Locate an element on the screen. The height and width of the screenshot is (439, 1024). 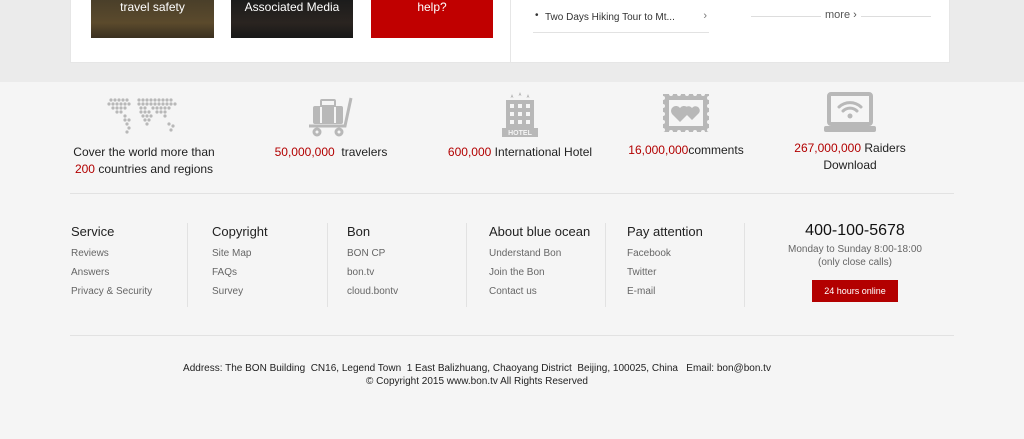
stat-comments: 16,000,000comments is located at coordinates (686, 125).